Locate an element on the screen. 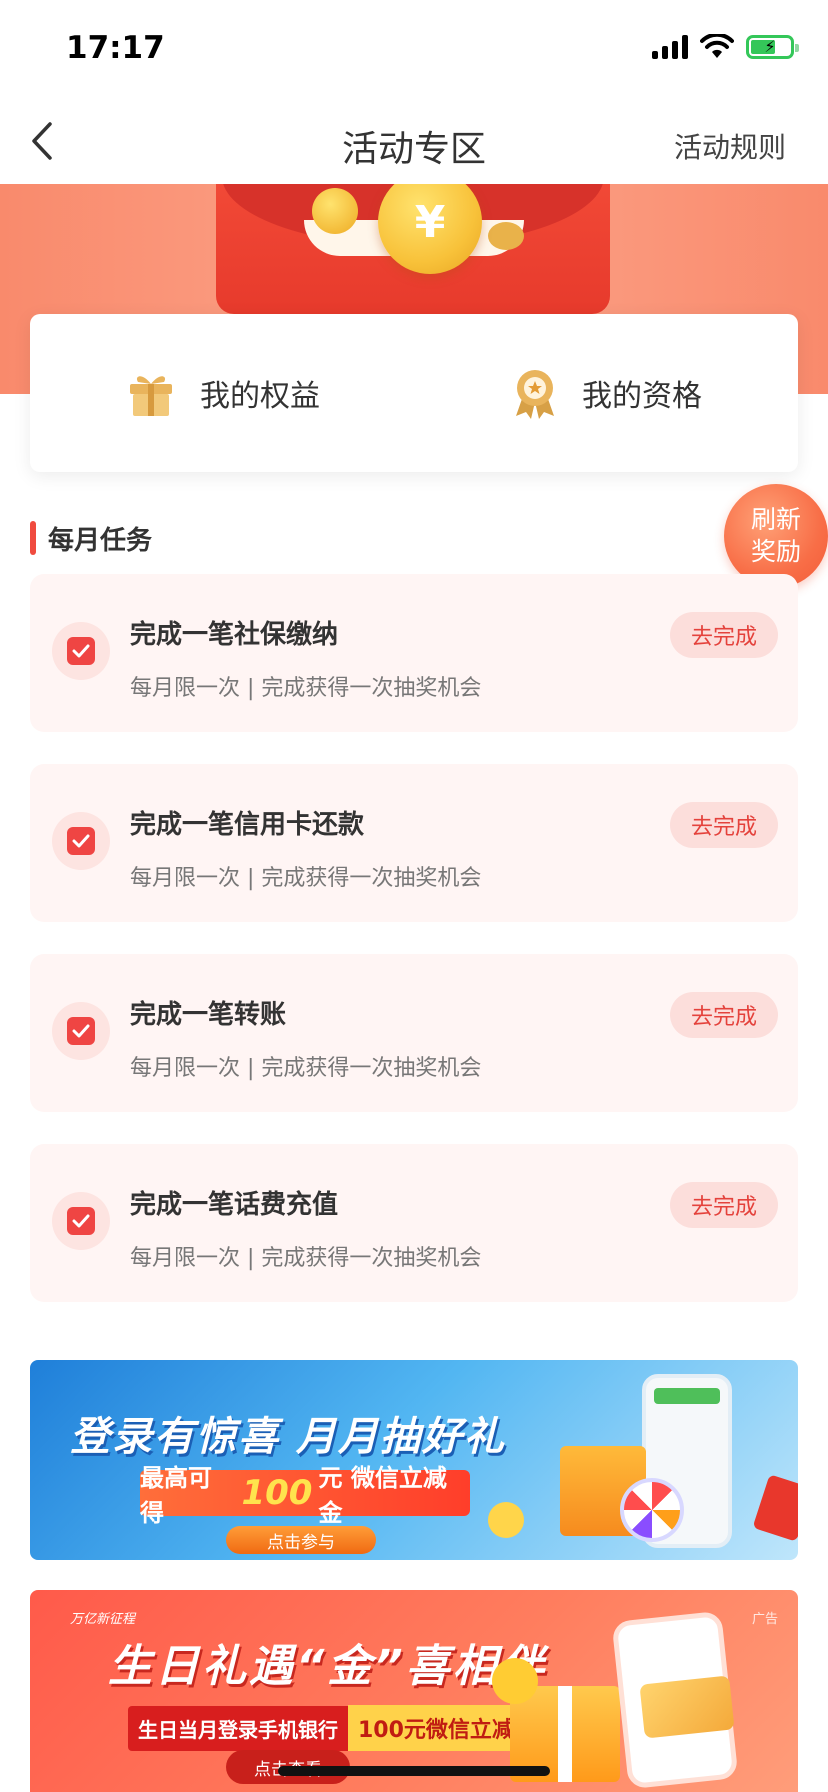  my-benefits-button: 我的权益 is located at coordinates (222, 393).